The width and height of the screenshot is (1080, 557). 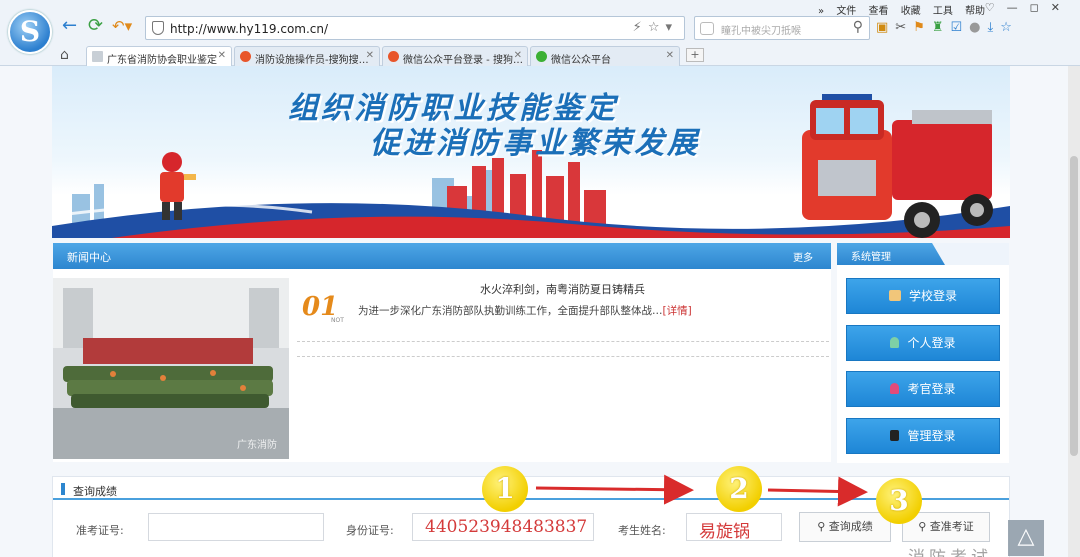 I want to click on url-text: http://www.hy119.com.cn/, so click(x=249, y=29).